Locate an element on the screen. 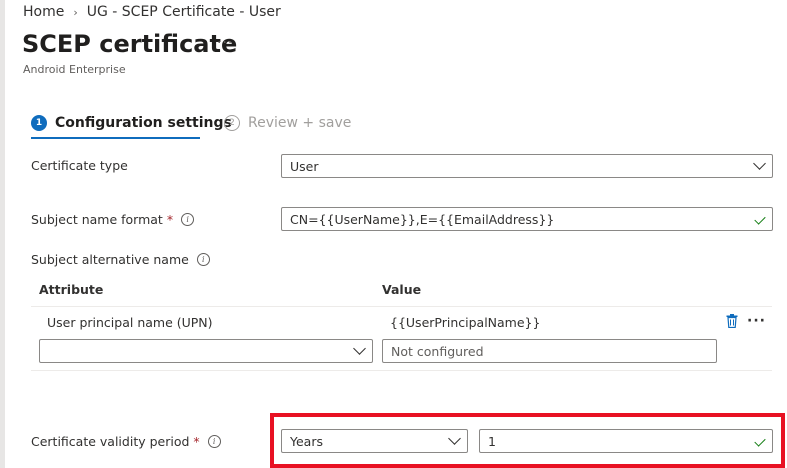 The width and height of the screenshot is (787, 468). tab-review-save: 2 Review + save is located at coordinates (287, 123).